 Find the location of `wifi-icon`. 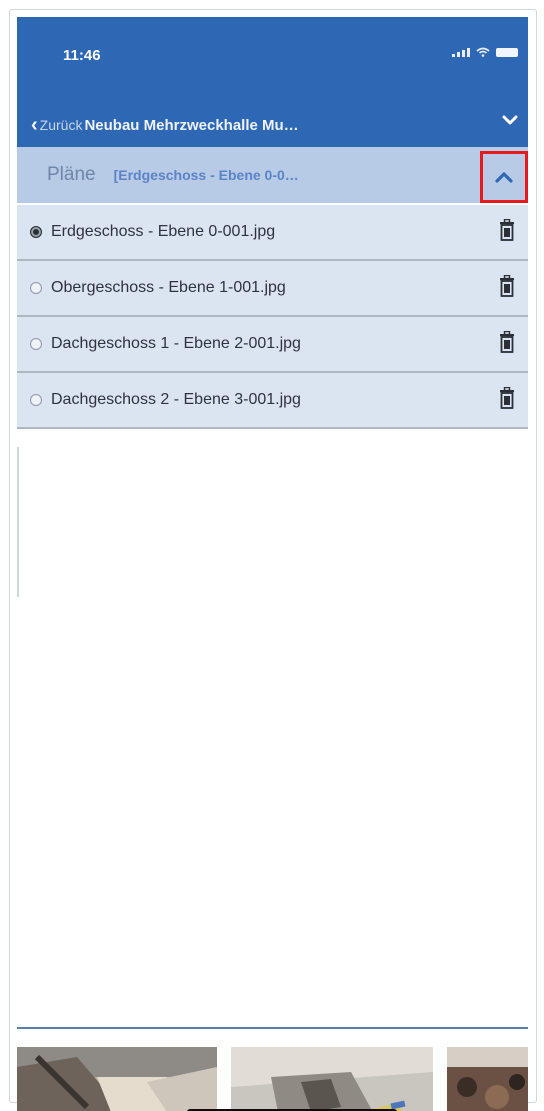

wifi-icon is located at coordinates (483, 52).